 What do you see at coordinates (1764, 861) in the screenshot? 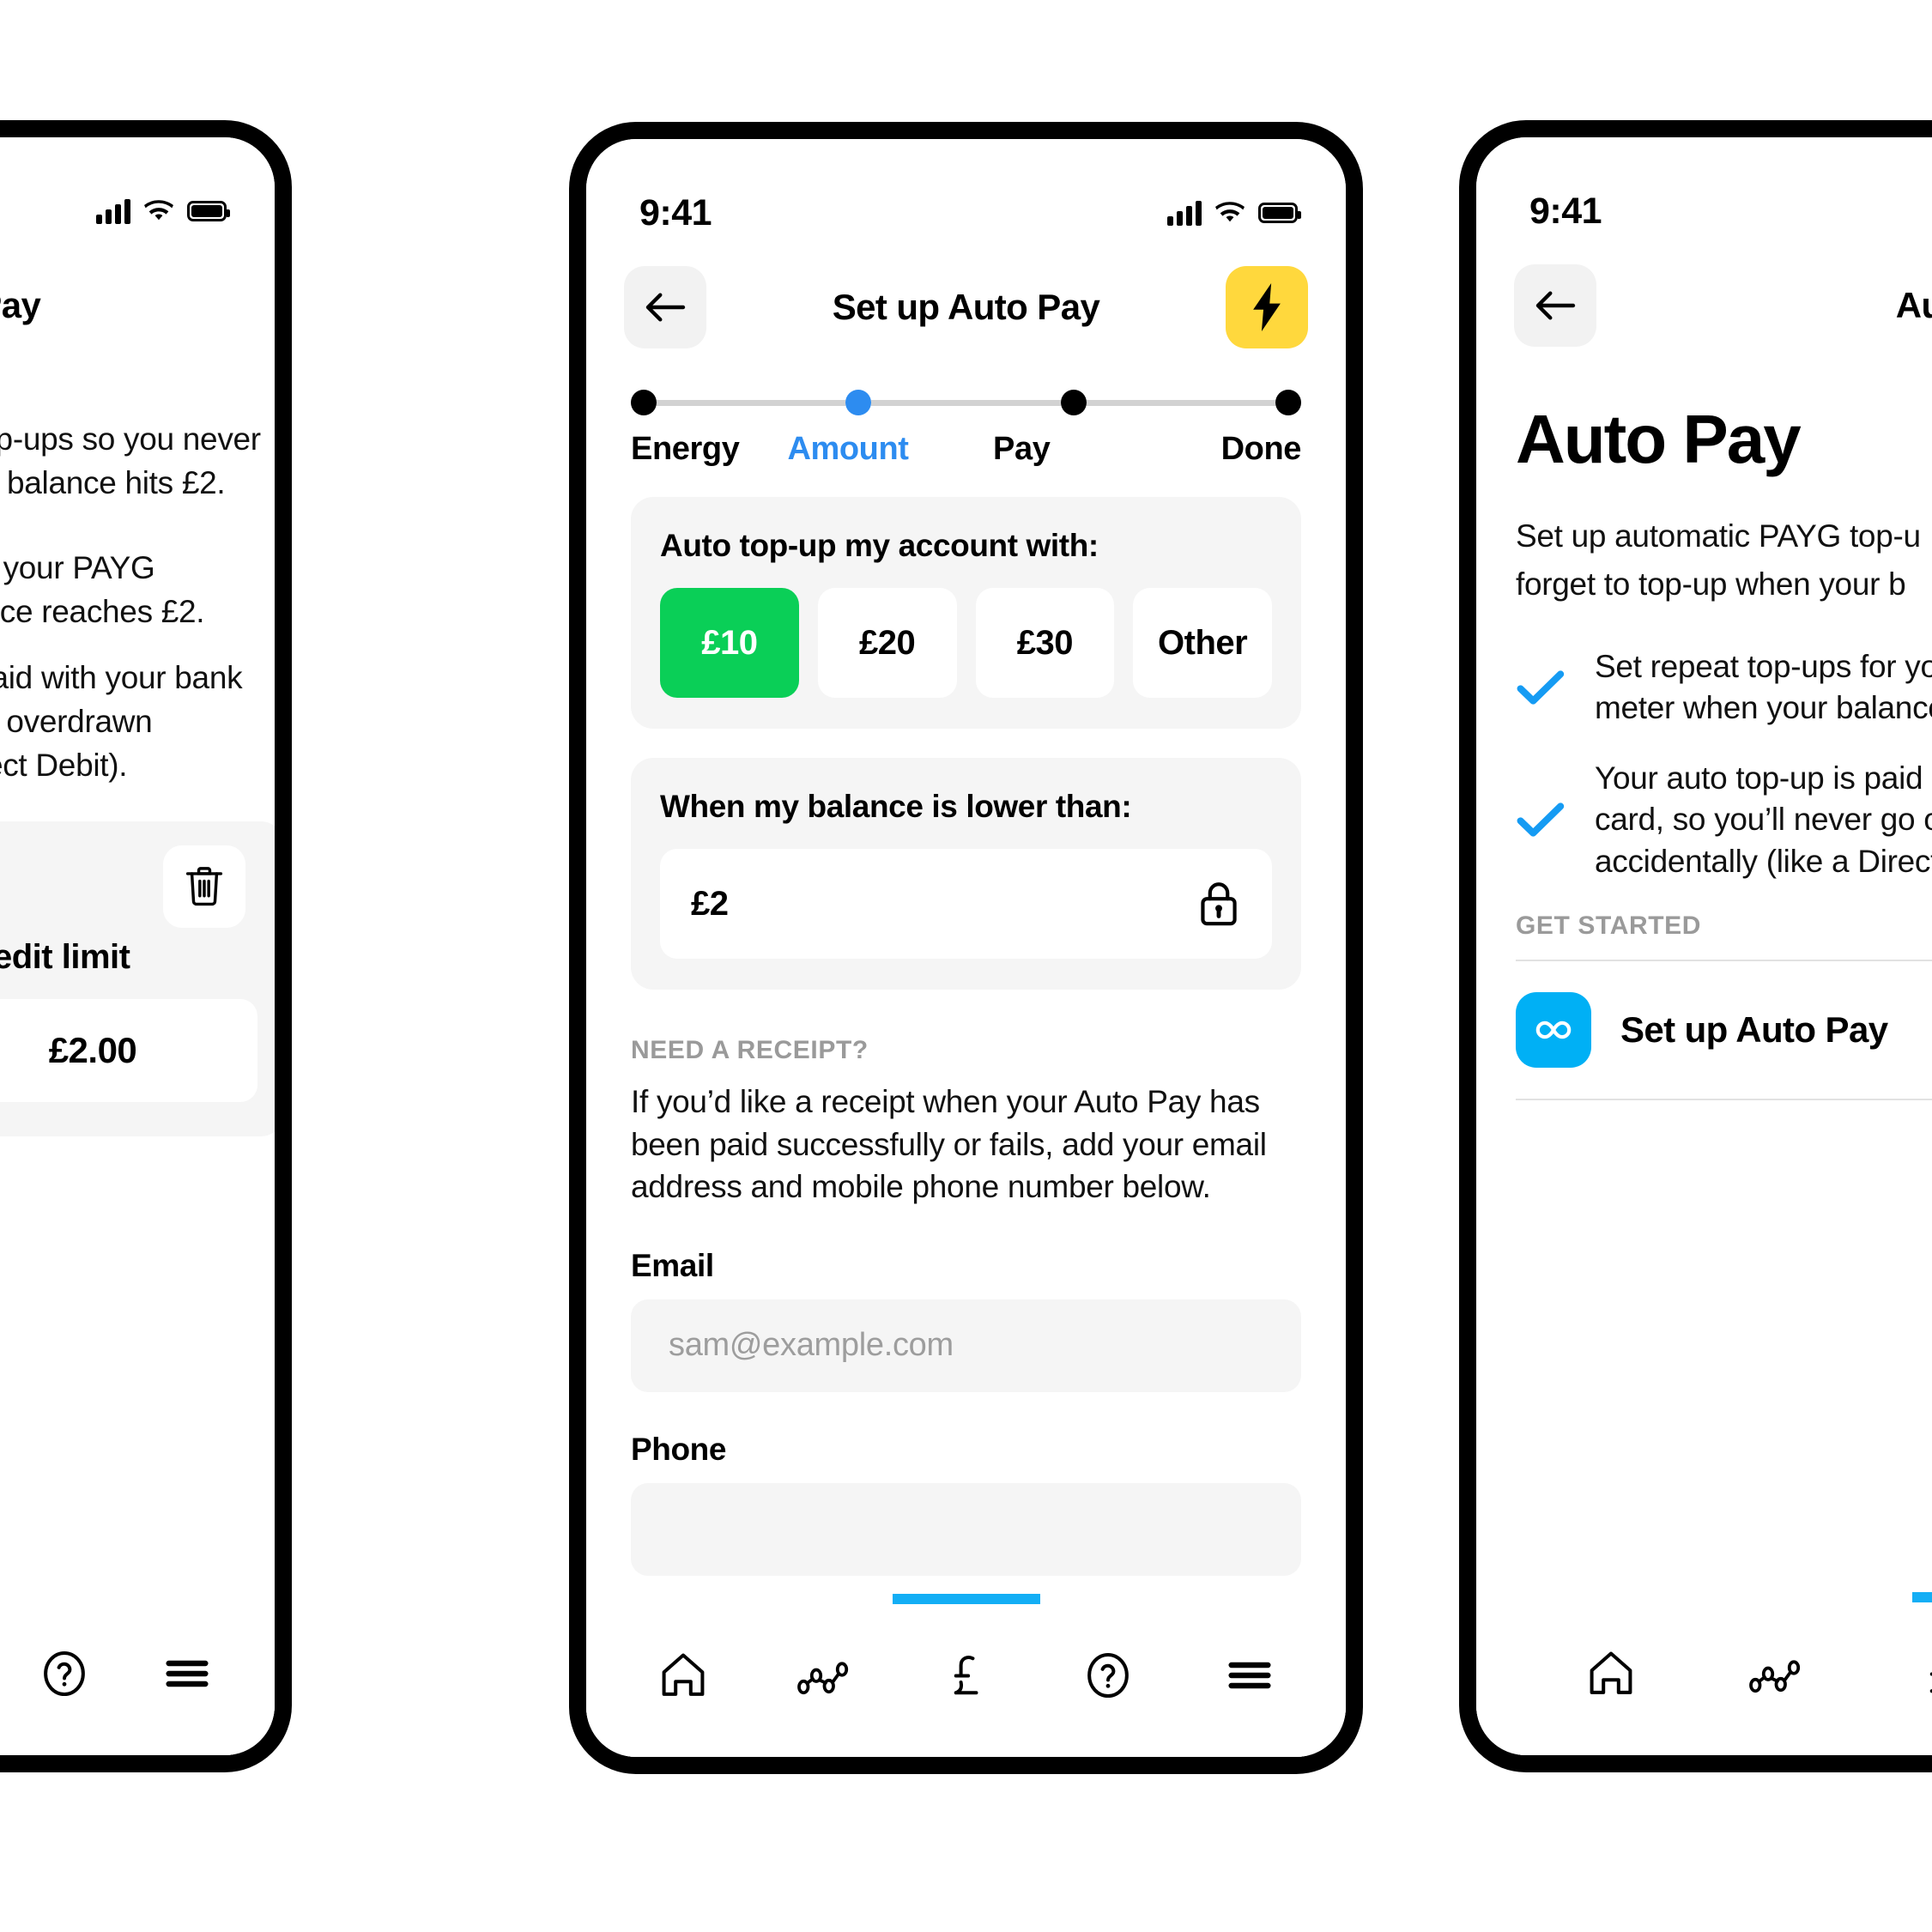
I see `bullet-2-line3: accidentally (like a Direct` at bounding box center [1764, 861].